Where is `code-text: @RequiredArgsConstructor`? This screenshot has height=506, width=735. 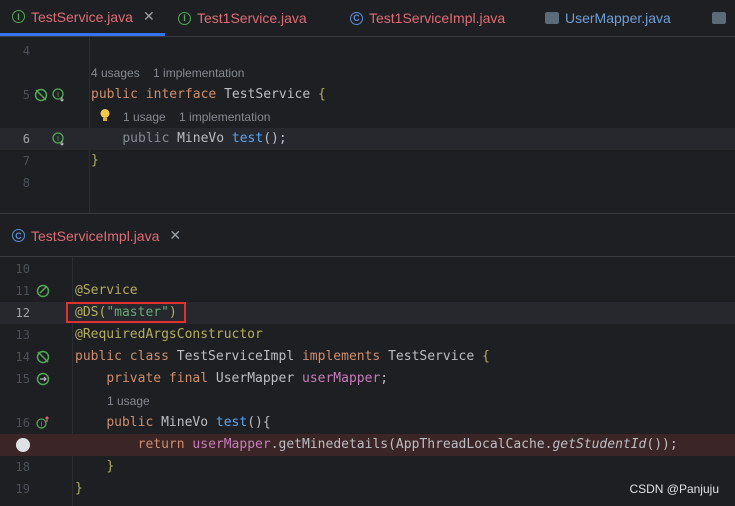
code-text: @RequiredArgsConstructor is located at coordinates (169, 334).